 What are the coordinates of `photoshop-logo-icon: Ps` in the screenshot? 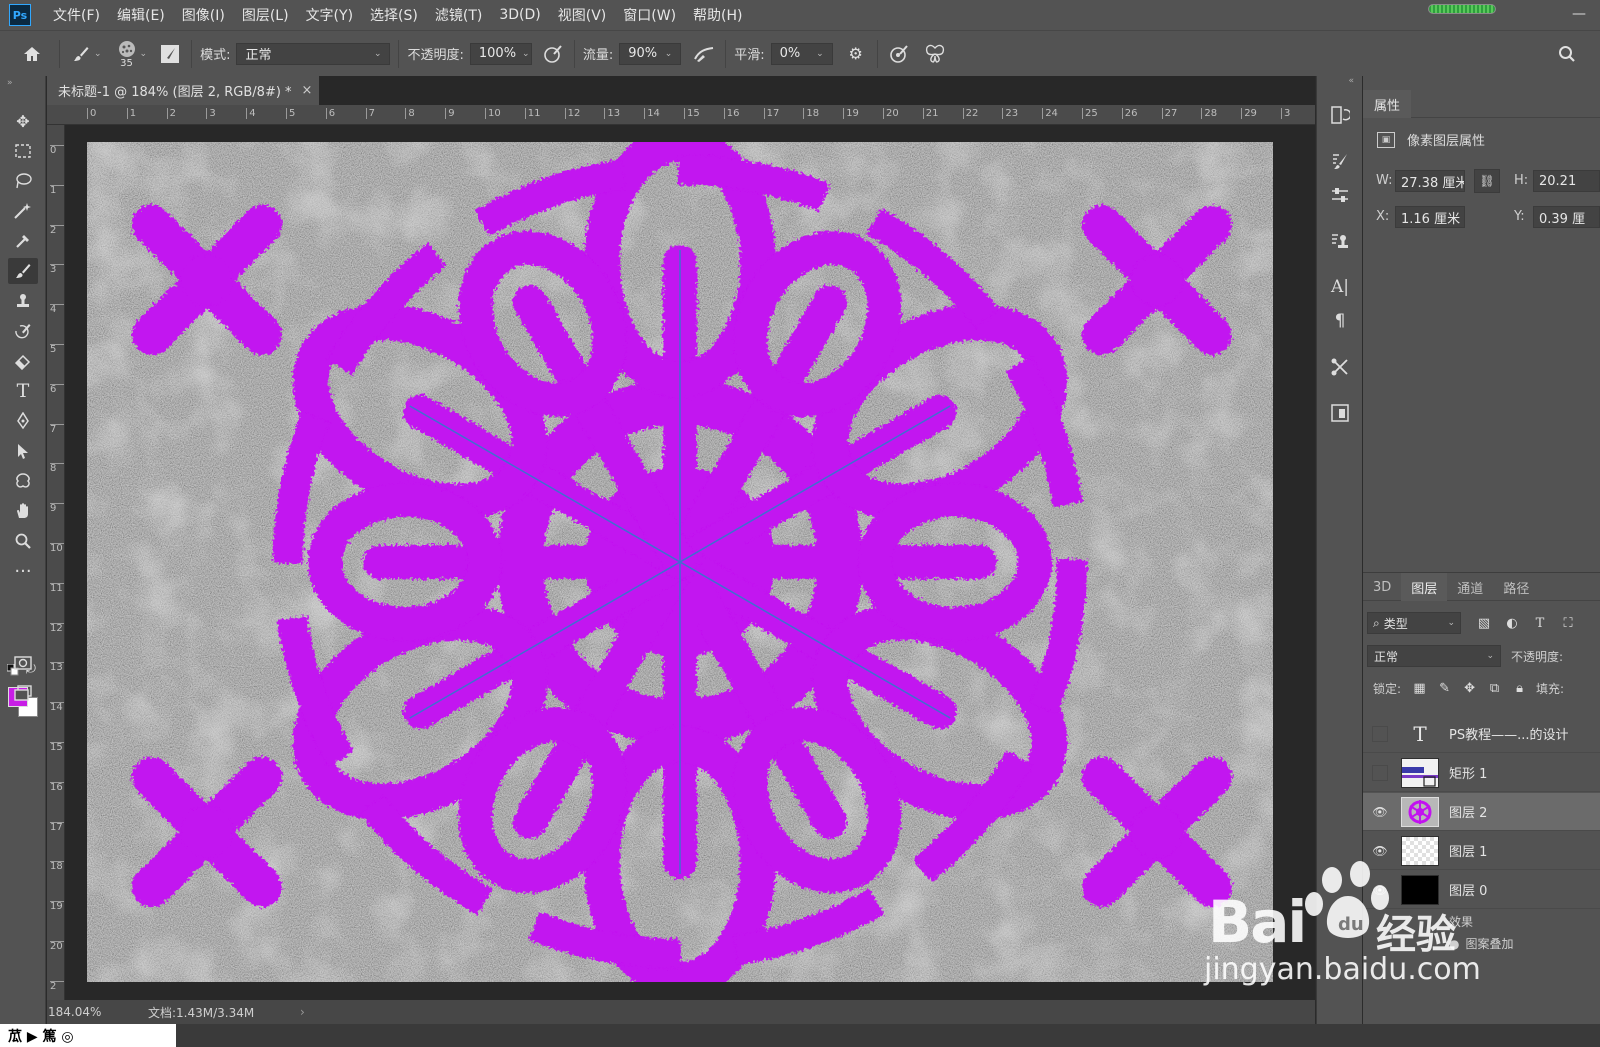 It's located at (20, 15).